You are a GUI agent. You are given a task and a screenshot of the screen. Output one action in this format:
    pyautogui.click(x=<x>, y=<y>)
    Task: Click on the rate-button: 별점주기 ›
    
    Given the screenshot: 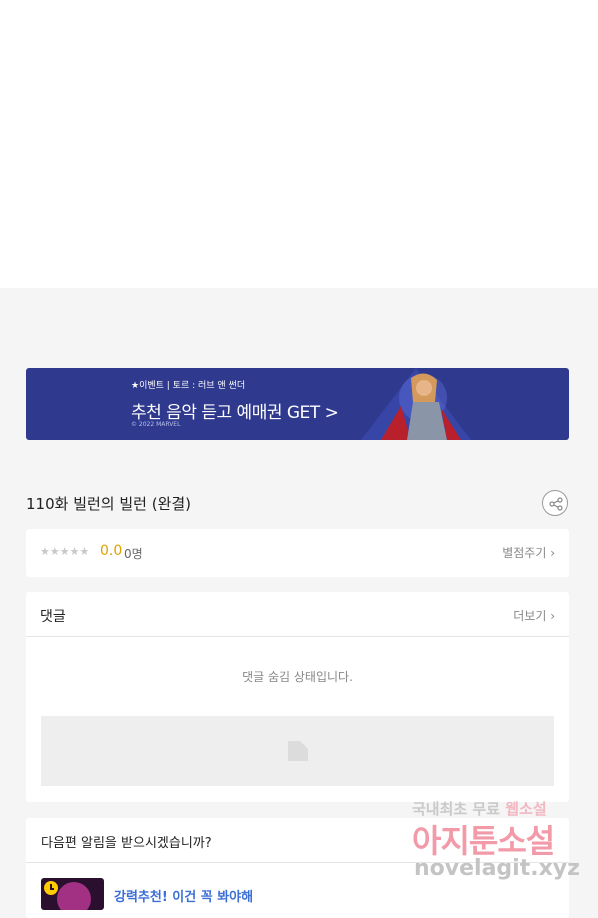 What is the action you would take?
    pyautogui.click(x=528, y=552)
    